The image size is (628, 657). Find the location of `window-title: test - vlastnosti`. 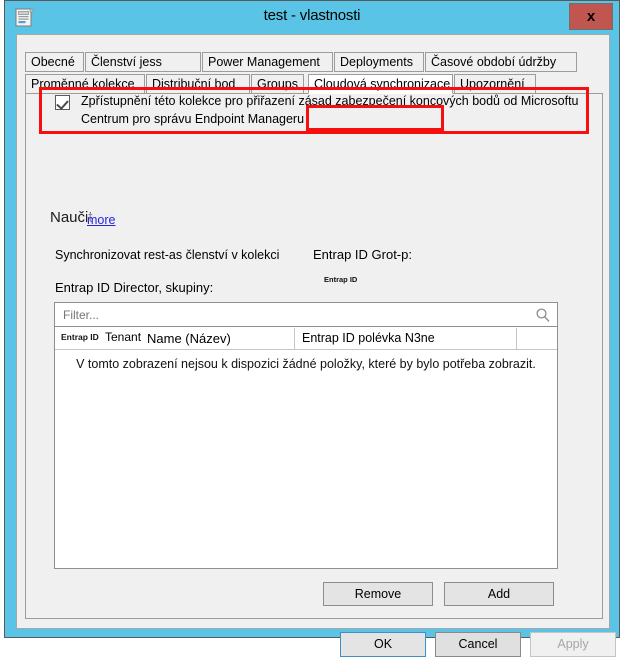

window-title: test - vlastnosti is located at coordinates (312, 15).